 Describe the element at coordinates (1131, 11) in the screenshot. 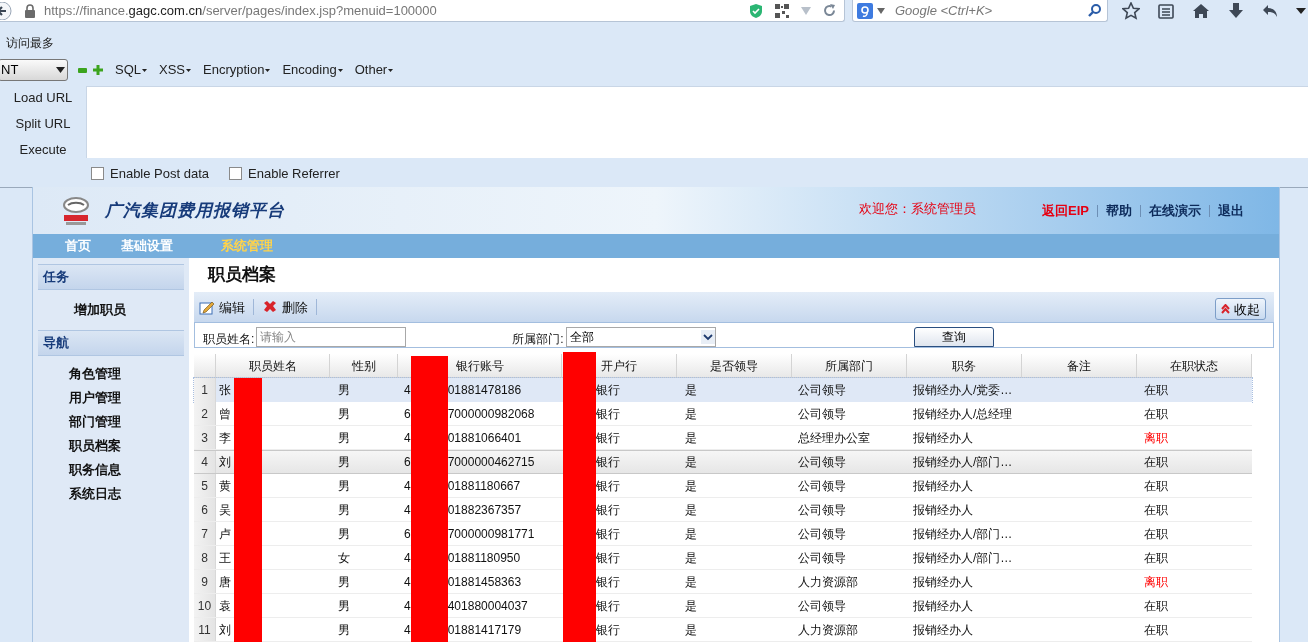

I see `star-icon` at that location.